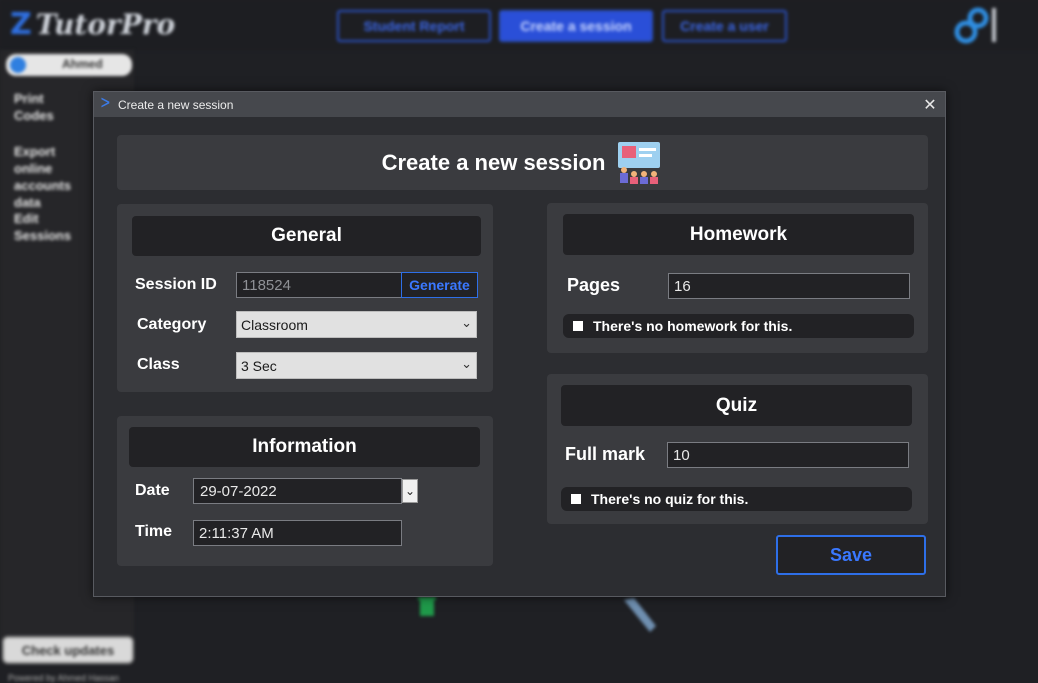 The image size is (1038, 683). I want to click on save-button: Save, so click(851, 555).